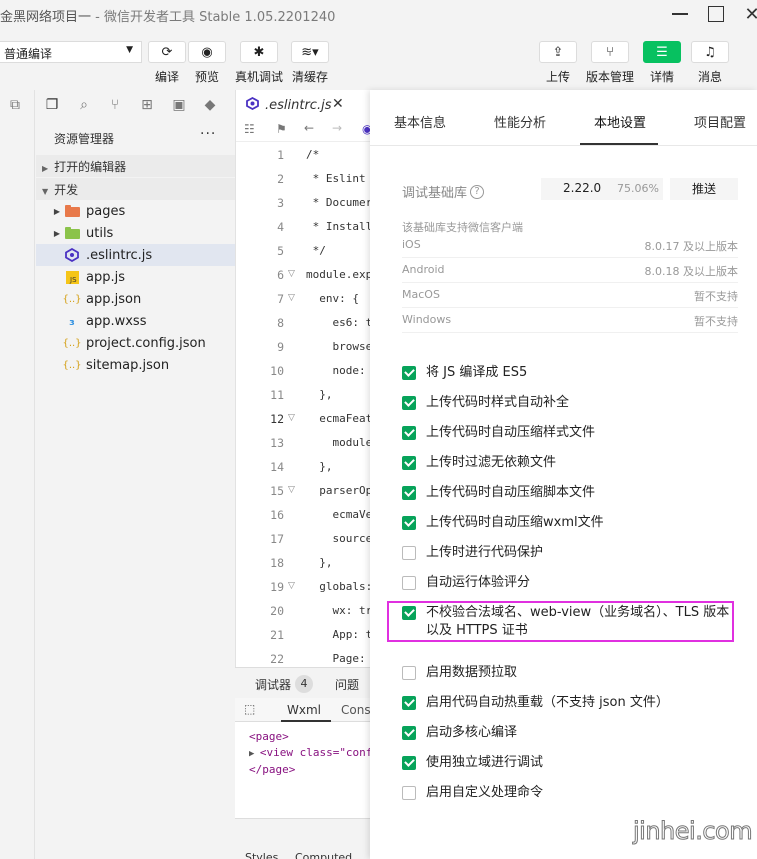 The image size is (757, 859). What do you see at coordinates (135, 211) in the screenshot?
I see `tree-item-pages: ▶ pages` at bounding box center [135, 211].